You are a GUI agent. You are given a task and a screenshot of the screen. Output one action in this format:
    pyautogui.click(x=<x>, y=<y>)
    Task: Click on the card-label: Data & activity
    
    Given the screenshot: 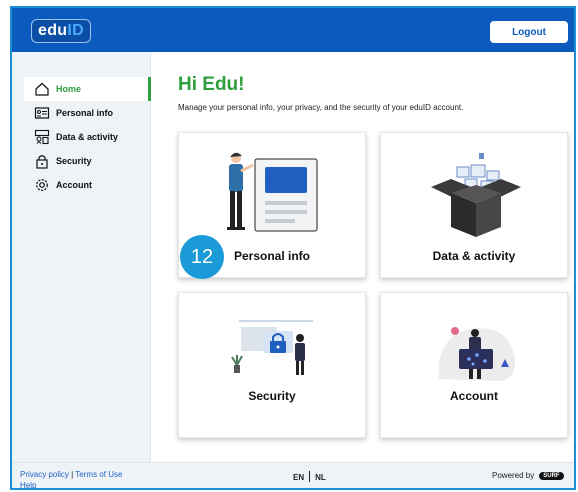 What is the action you would take?
    pyautogui.click(x=474, y=256)
    